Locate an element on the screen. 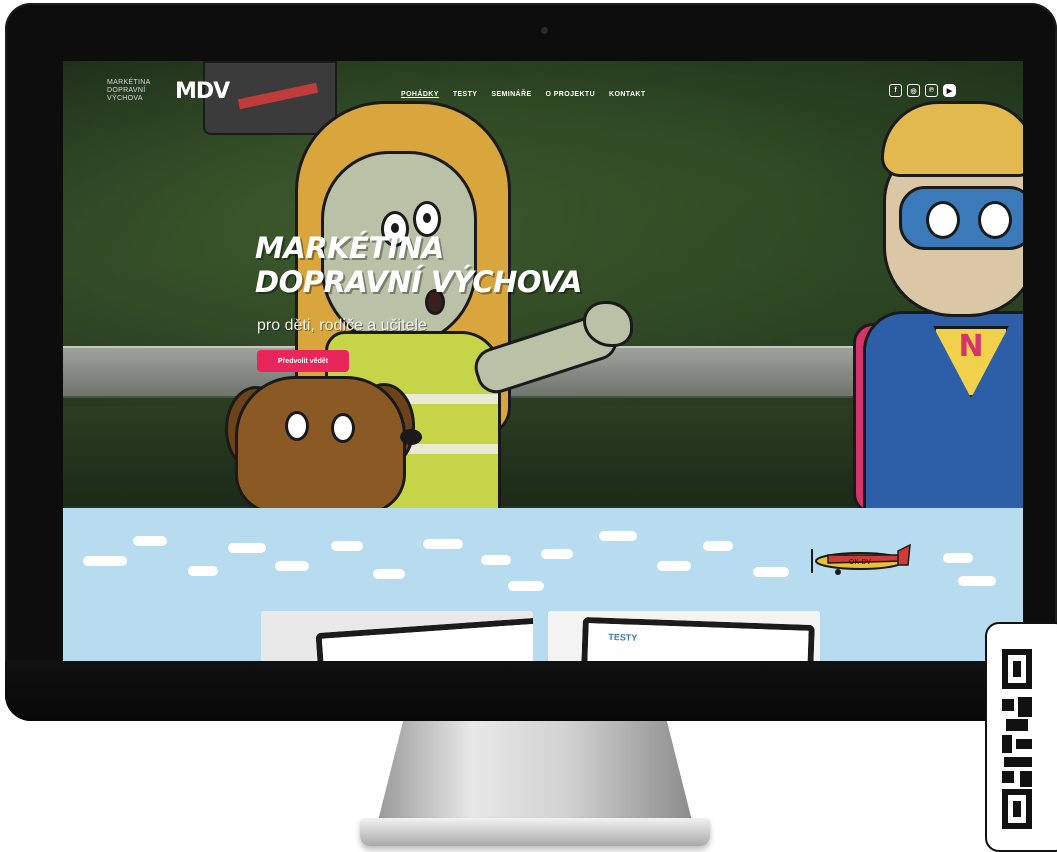  logo-line: DOPRAVNÍ is located at coordinates (126, 90).